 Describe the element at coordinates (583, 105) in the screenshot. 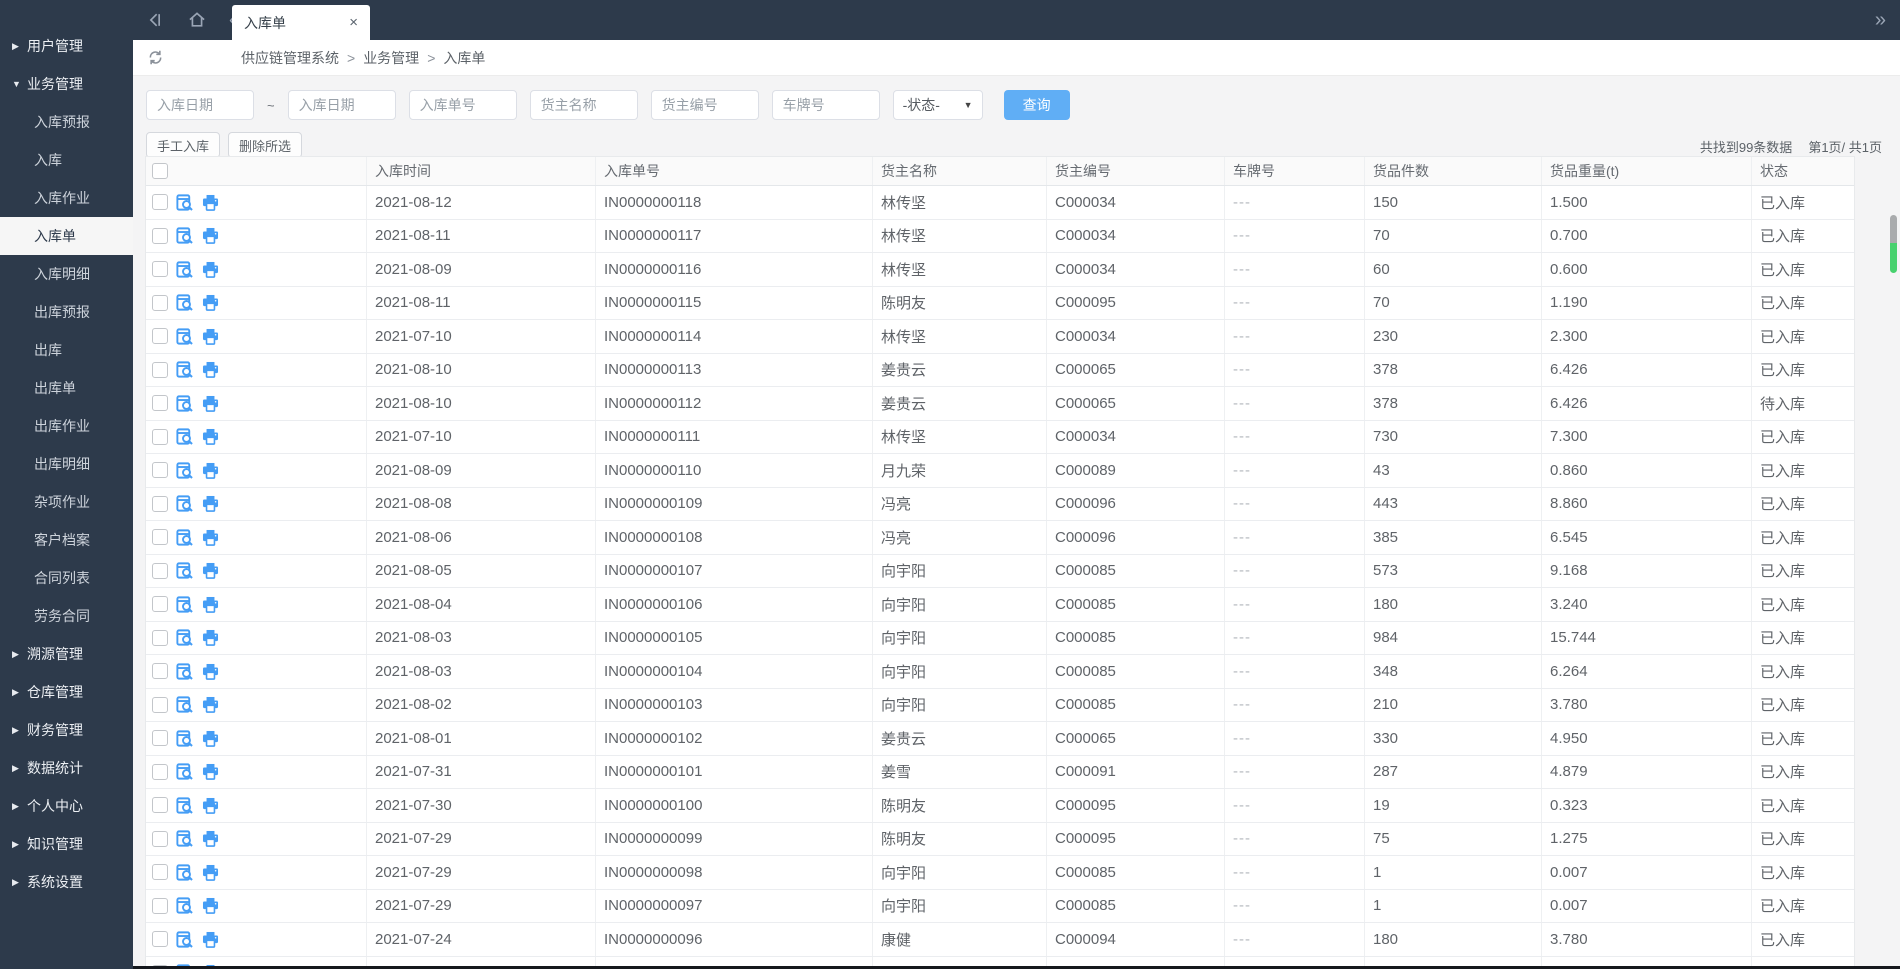

I see `owner-name-input` at that location.